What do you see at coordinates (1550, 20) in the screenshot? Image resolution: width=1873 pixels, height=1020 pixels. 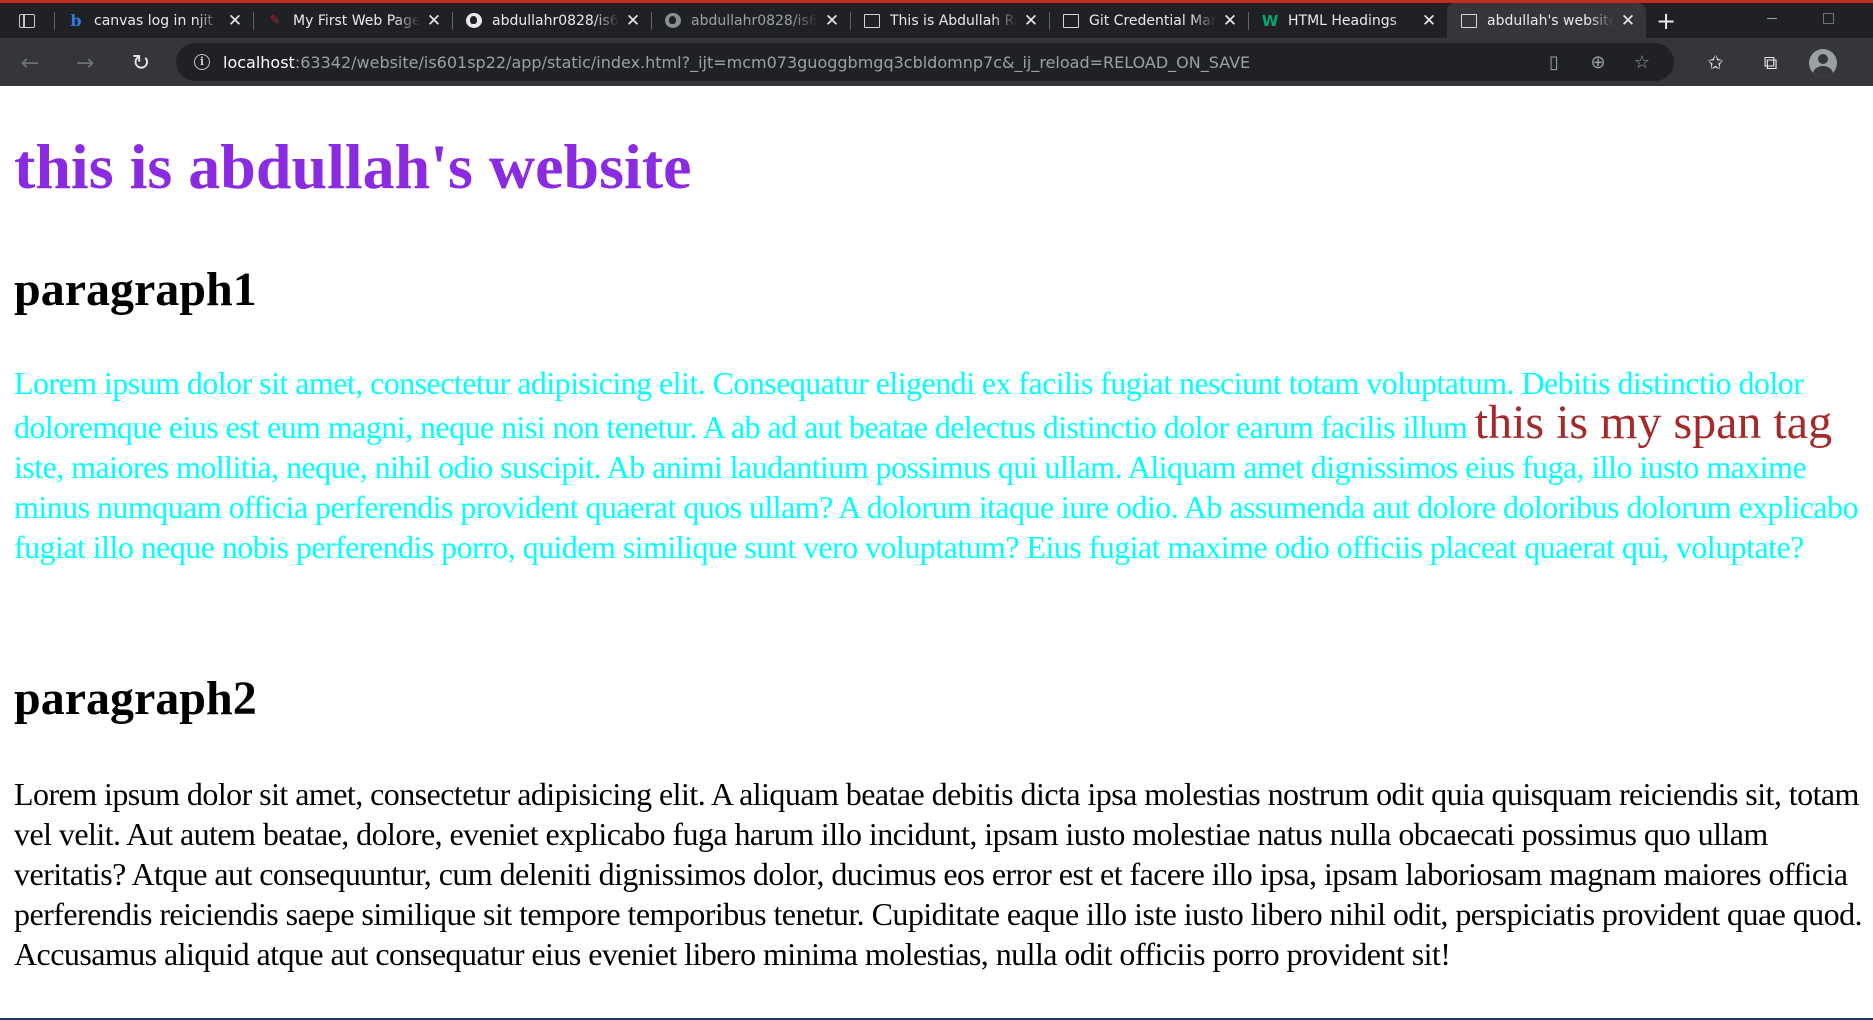 I see `tab-title: abdullah's website` at bounding box center [1550, 20].